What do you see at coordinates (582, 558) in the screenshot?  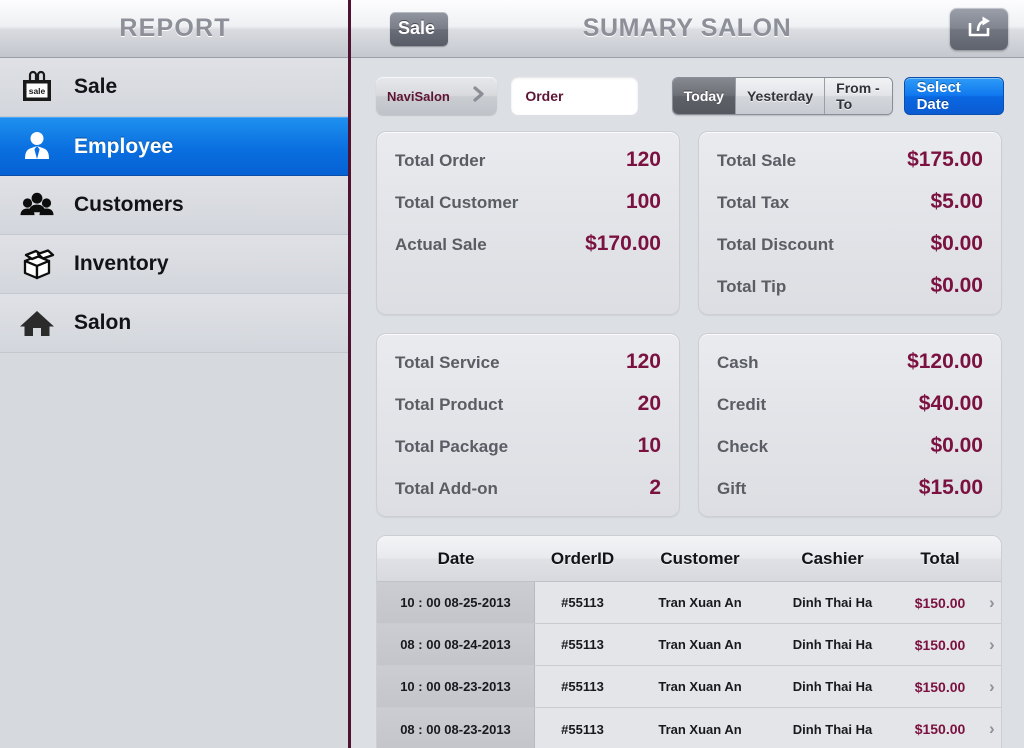 I see `column-header-orderid: OrderID` at bounding box center [582, 558].